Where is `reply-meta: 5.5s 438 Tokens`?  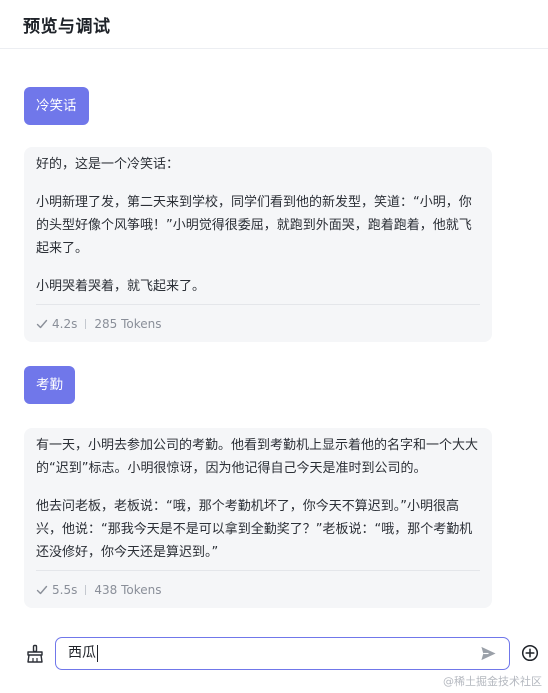 reply-meta: 5.5s 438 Tokens is located at coordinates (258, 589).